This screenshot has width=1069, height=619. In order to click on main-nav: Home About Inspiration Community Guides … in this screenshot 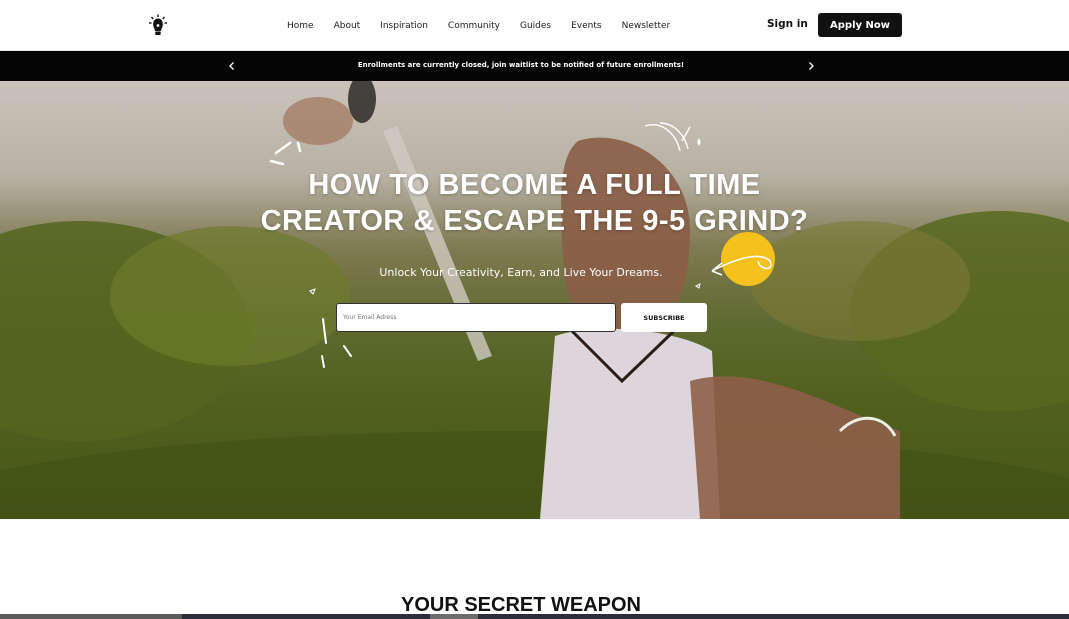, I will do `click(488, 26)`.